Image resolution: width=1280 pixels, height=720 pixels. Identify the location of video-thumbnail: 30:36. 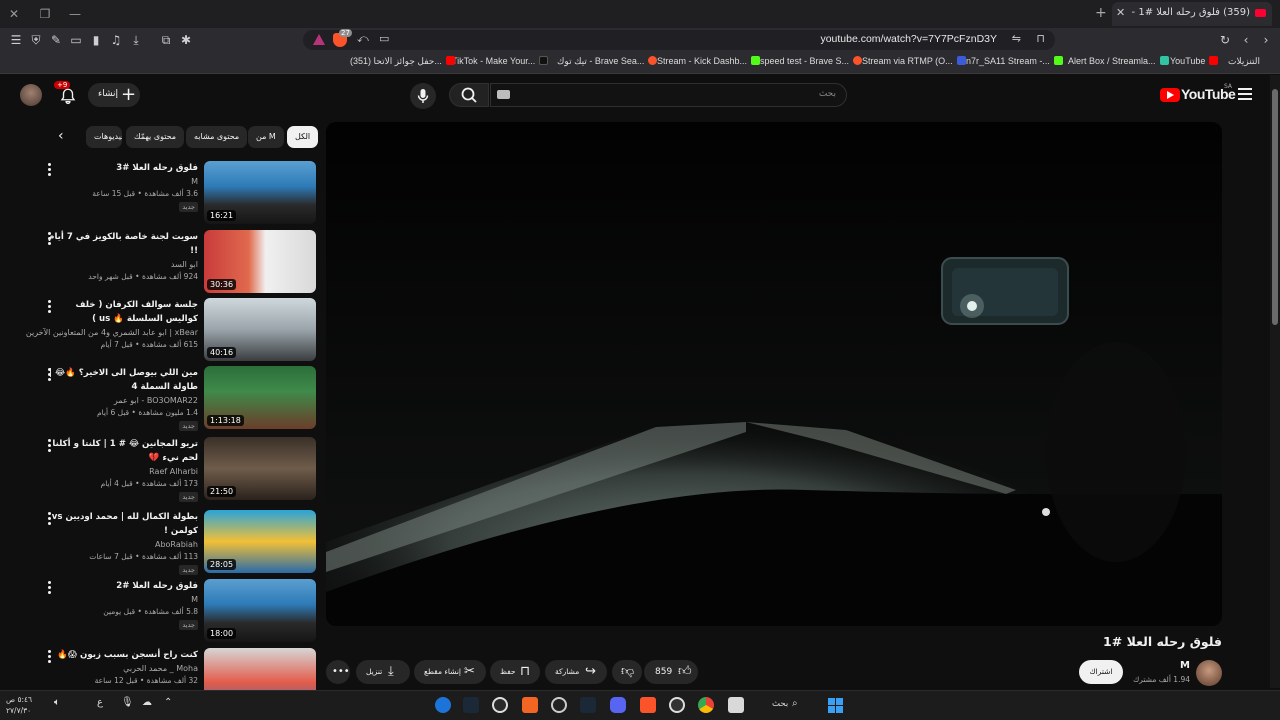
(260, 261).